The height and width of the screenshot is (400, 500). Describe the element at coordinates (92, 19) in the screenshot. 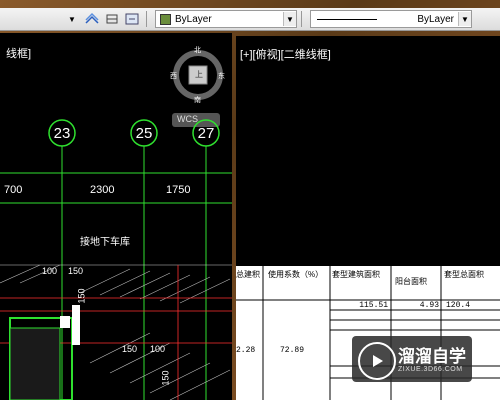

I see `layer-properties-icon` at that location.